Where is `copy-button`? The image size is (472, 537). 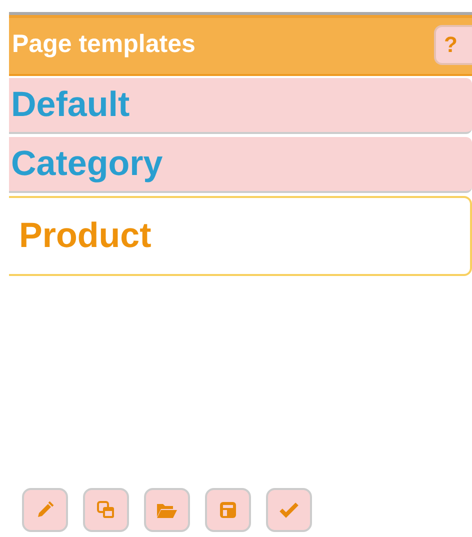
copy-button is located at coordinates (106, 510).